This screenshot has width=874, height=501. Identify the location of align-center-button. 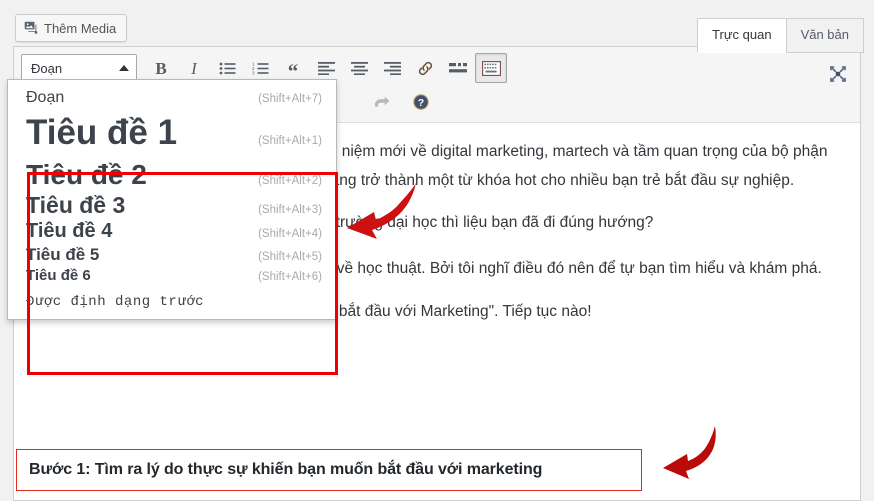
(359, 68).